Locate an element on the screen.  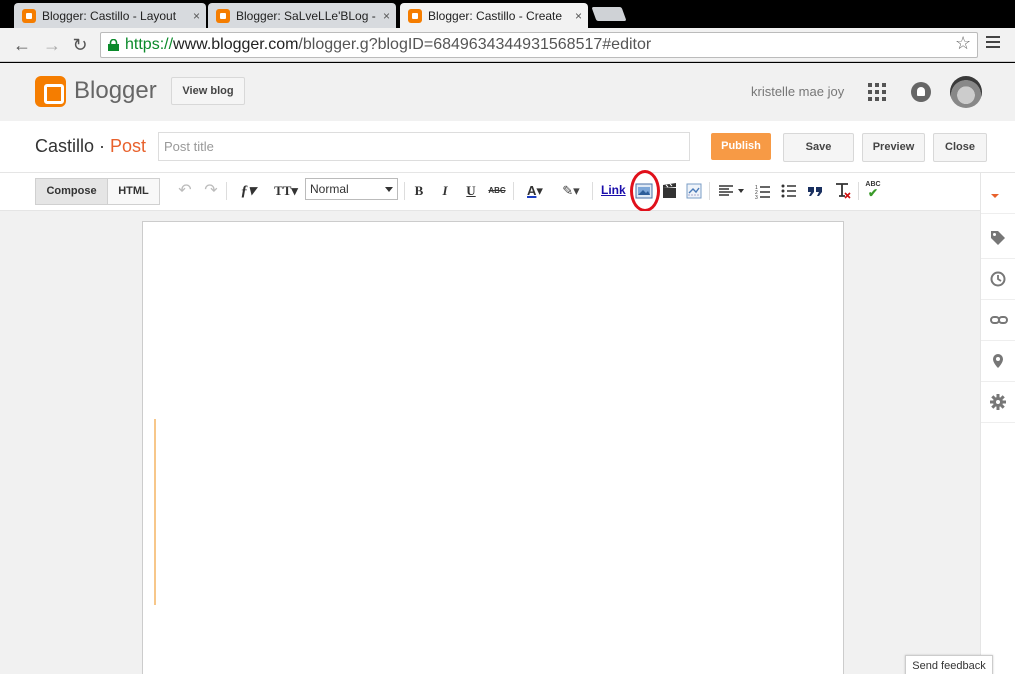
gear-icon is located at coordinates (998, 402).